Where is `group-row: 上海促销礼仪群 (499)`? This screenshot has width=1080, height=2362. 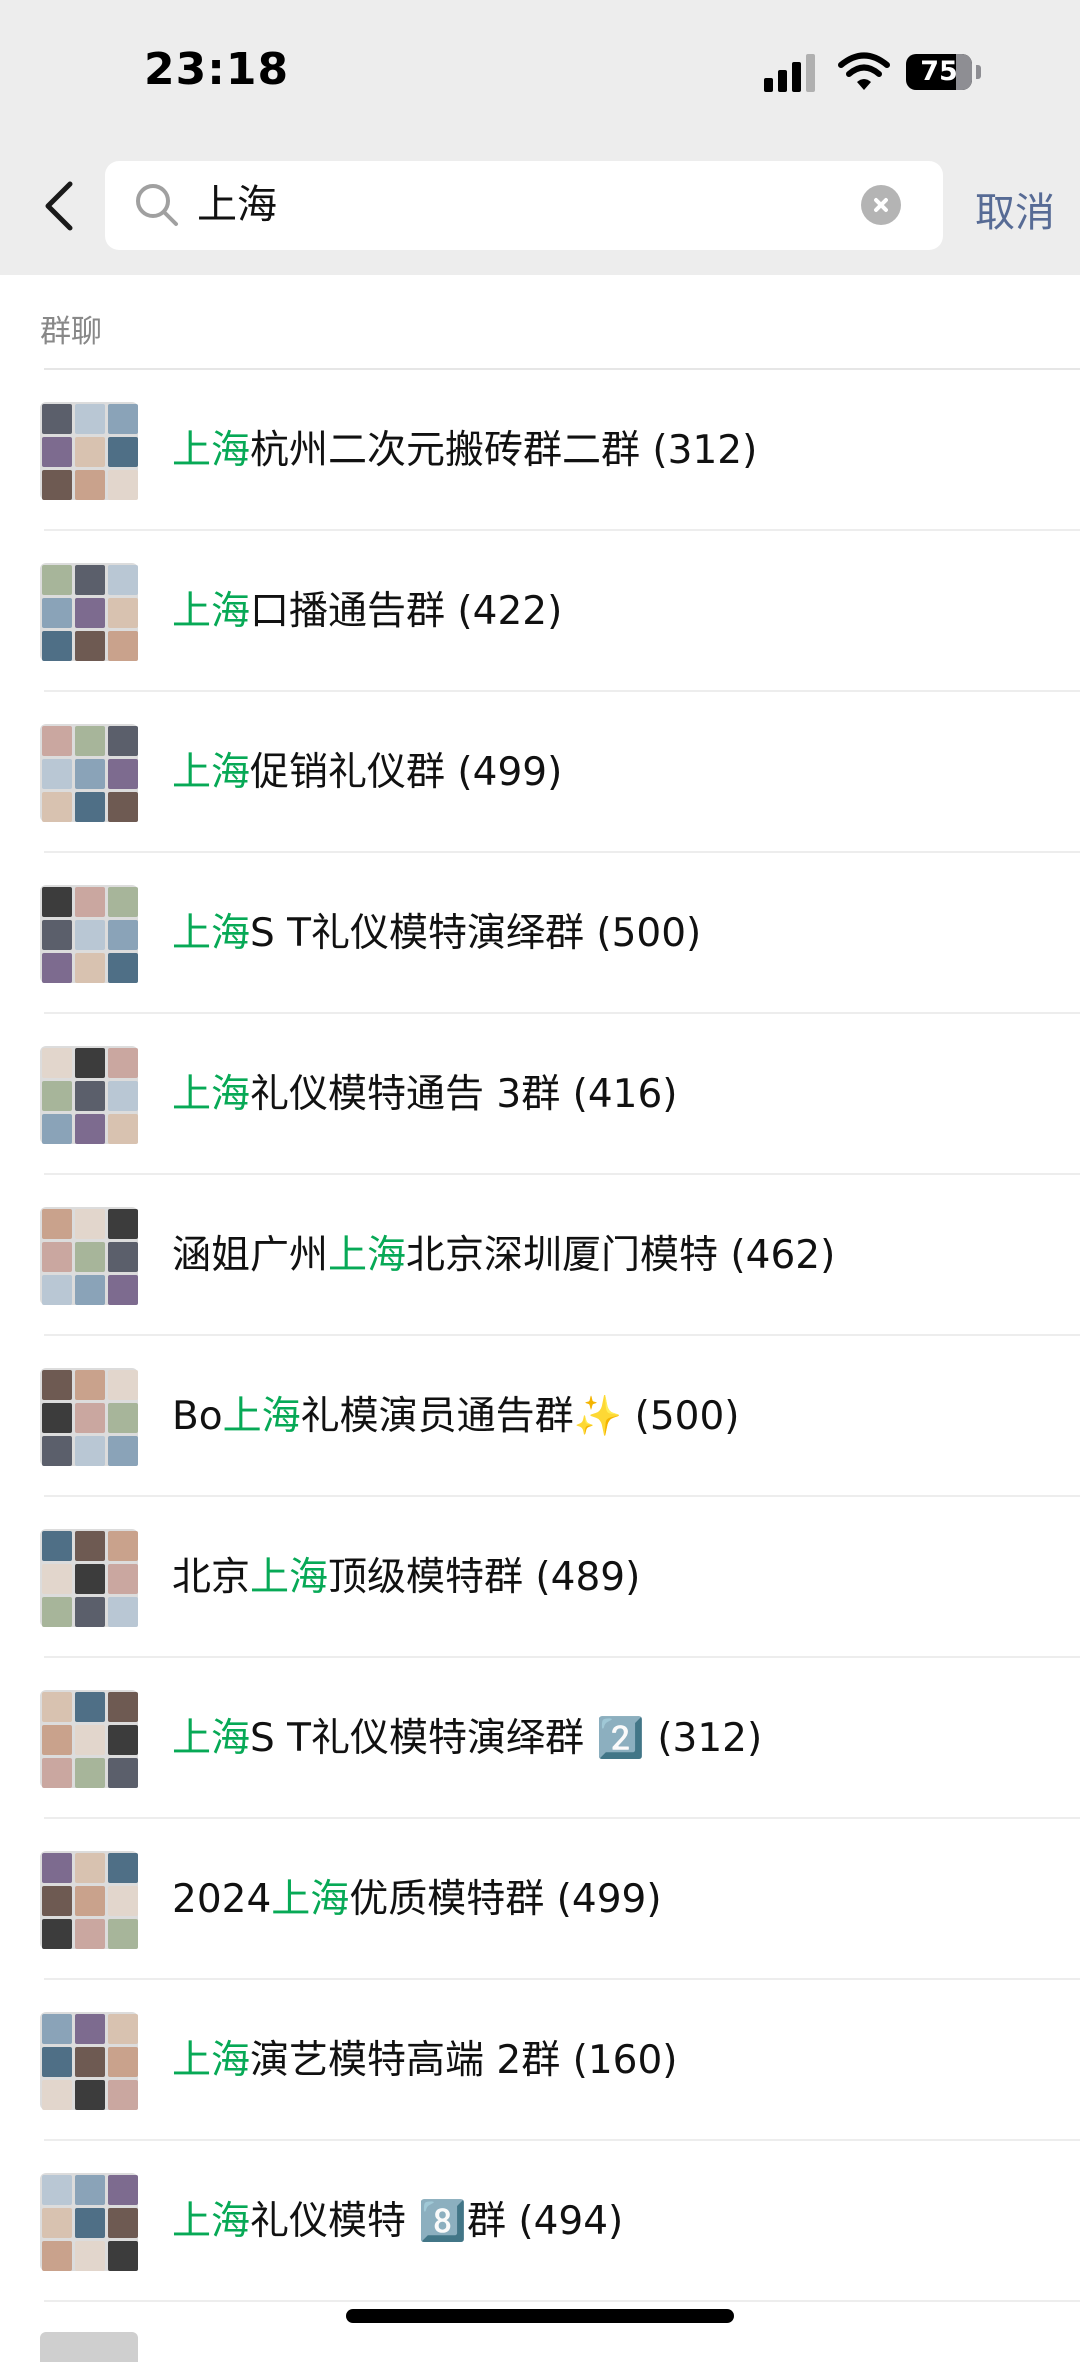 group-row: 上海促销礼仪群 (499) is located at coordinates (540, 772).